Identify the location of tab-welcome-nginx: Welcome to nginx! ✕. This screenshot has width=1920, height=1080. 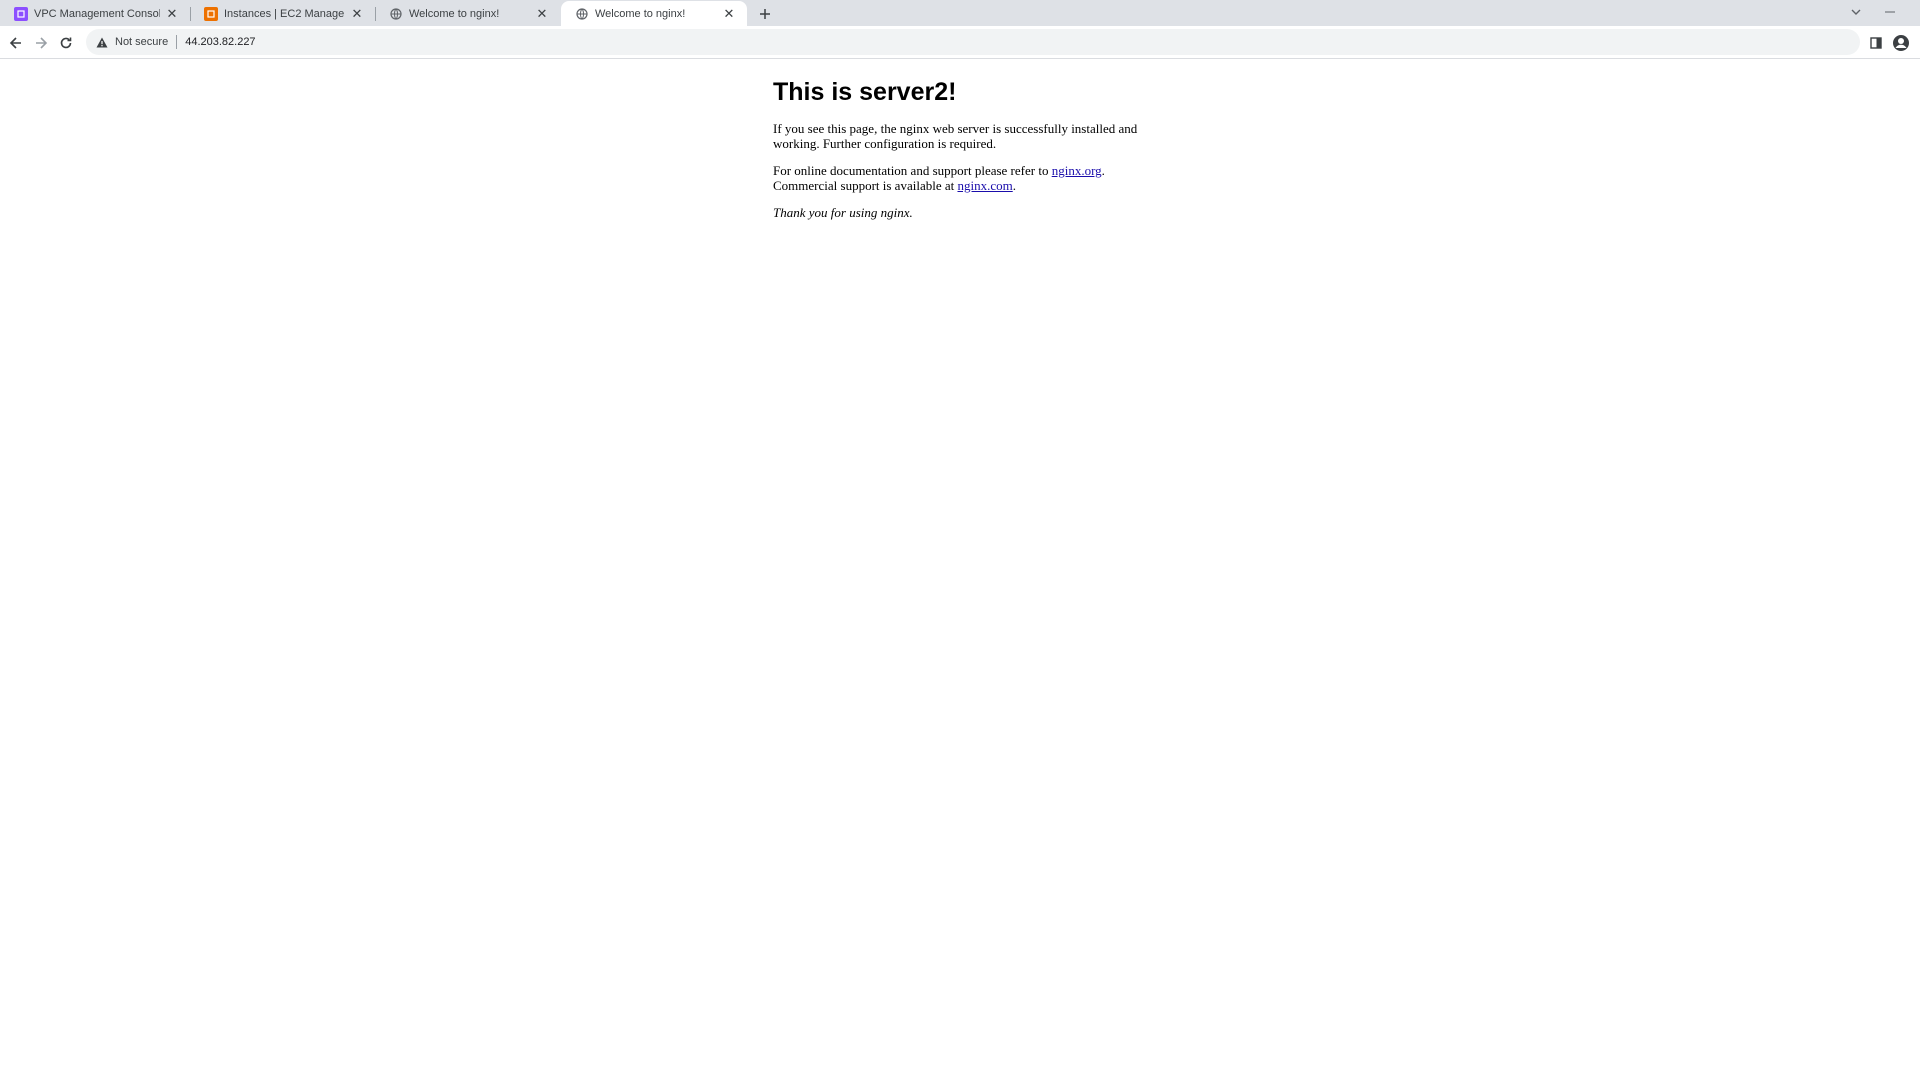
(467, 13).